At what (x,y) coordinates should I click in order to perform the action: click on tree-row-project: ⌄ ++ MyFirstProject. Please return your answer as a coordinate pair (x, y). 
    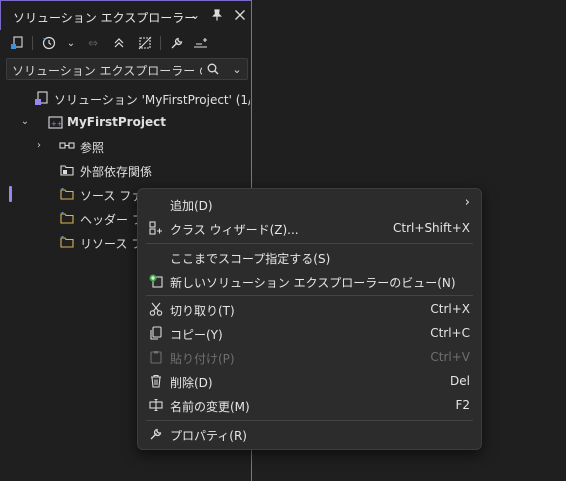
    Looking at the image, I should click on (125, 122).